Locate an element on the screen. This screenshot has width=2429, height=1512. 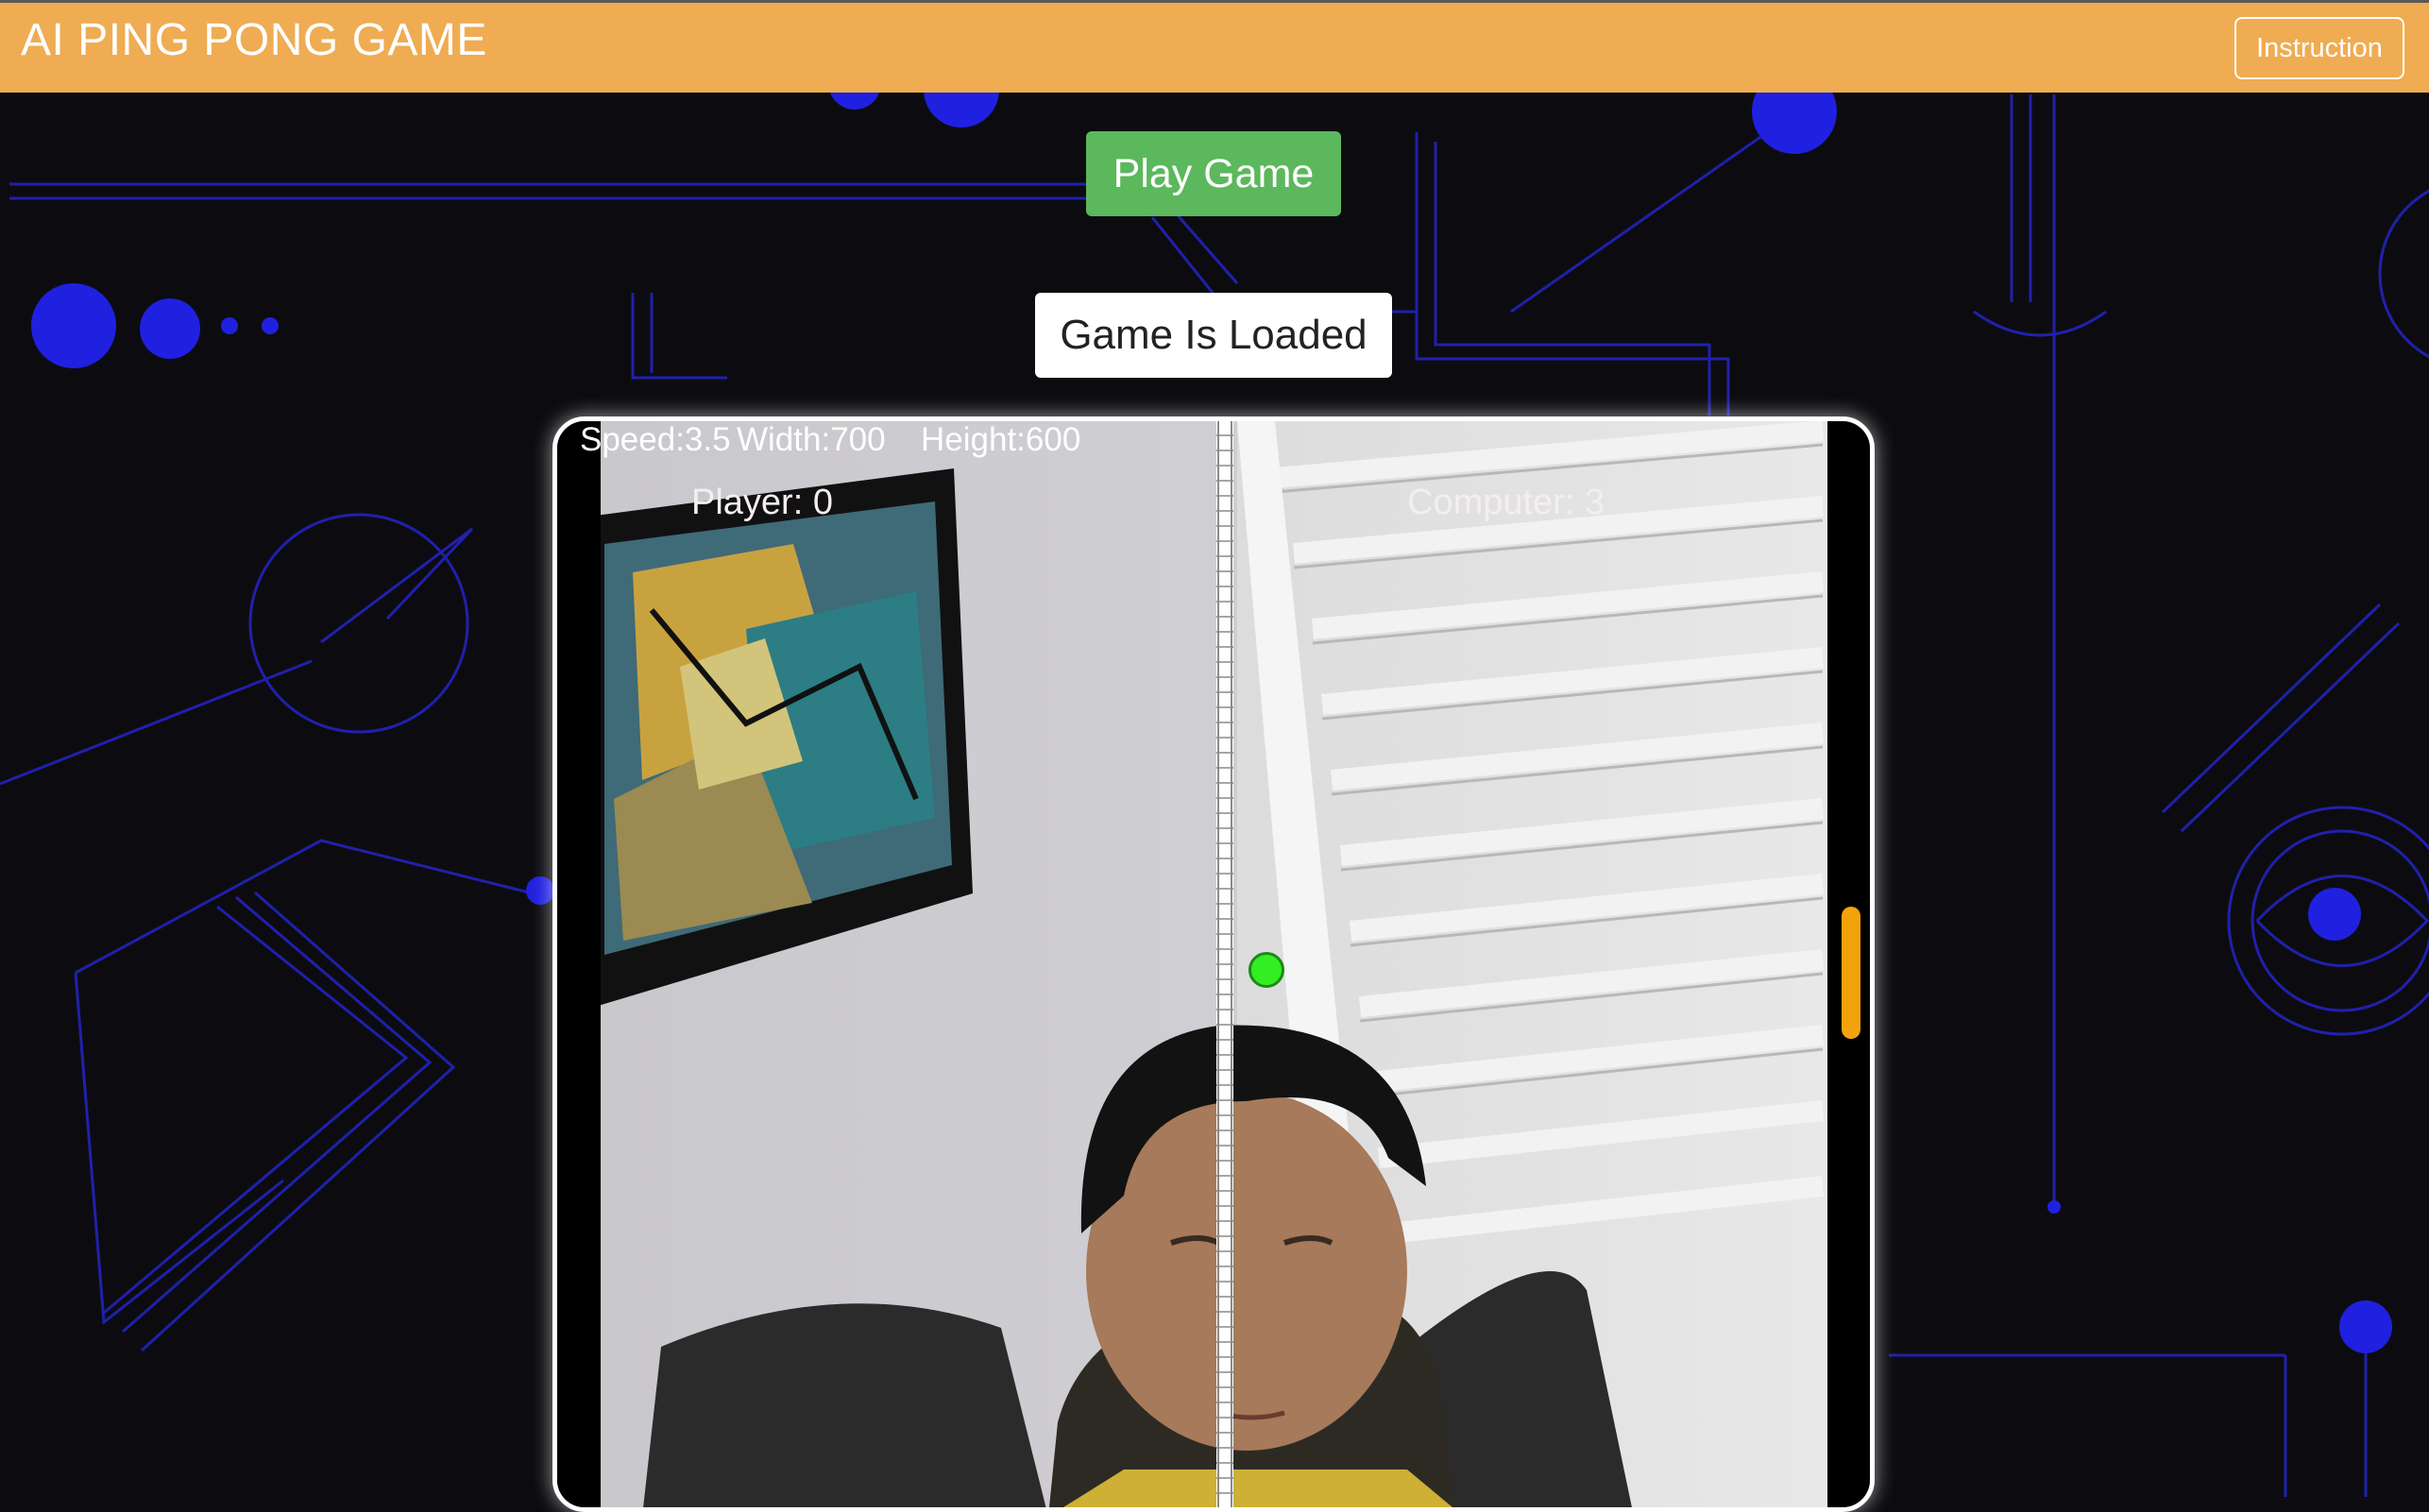
player-score: Player: 0 is located at coordinates (762, 502).